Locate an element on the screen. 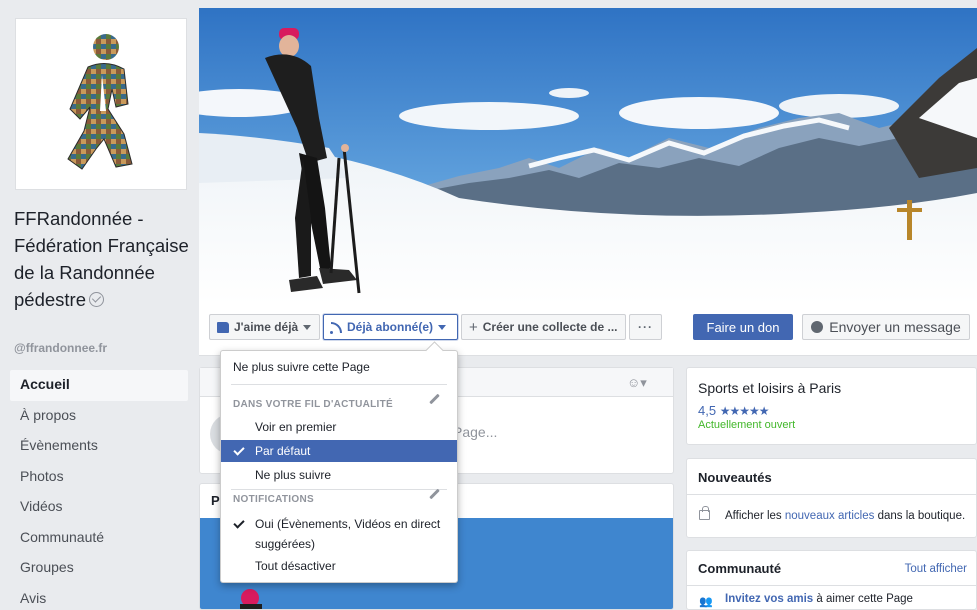 The image size is (977, 610). subscribe-button: Déjà abonné(e) is located at coordinates (390, 327).